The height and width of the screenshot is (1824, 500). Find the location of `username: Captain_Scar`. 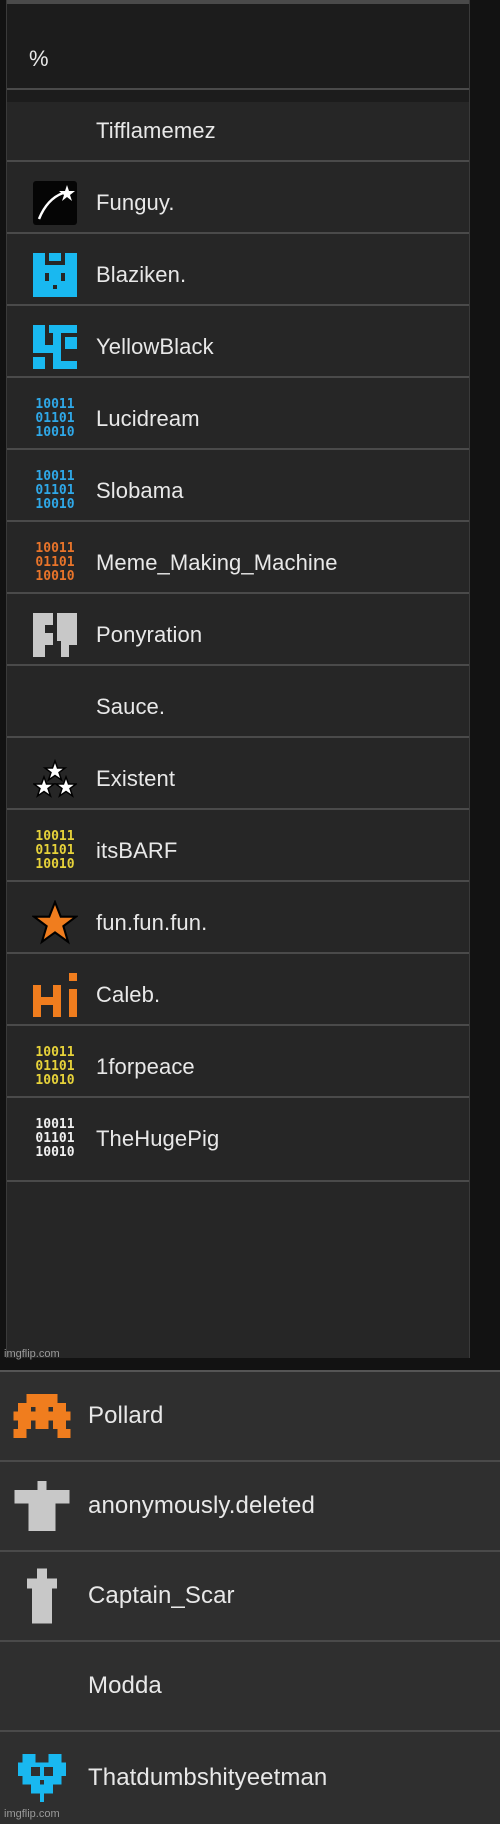

username: Captain_Scar is located at coordinates (161, 1596).